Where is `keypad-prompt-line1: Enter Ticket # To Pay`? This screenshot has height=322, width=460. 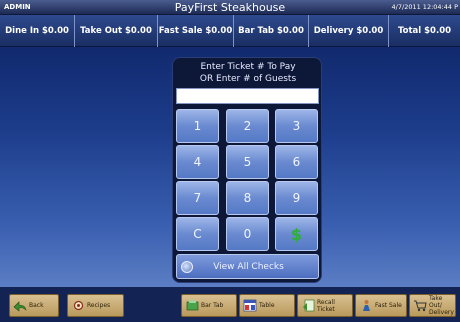
keypad-prompt-line1: Enter Ticket # To Pay is located at coordinates (248, 67).